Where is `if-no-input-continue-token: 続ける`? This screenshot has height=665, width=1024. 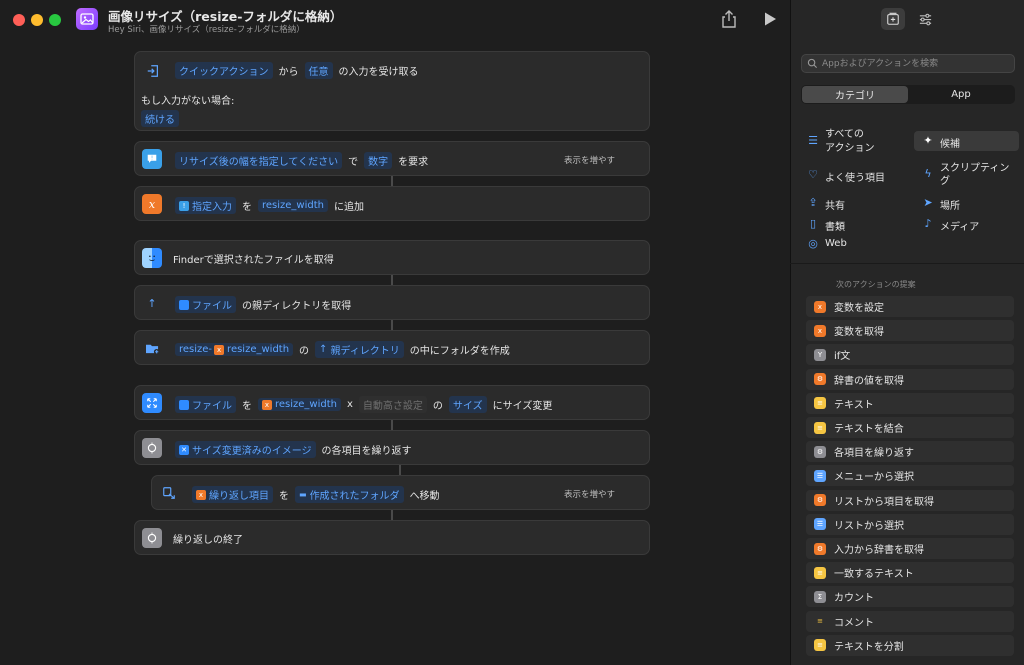
if-no-input-continue-token: 続ける is located at coordinates (160, 118).